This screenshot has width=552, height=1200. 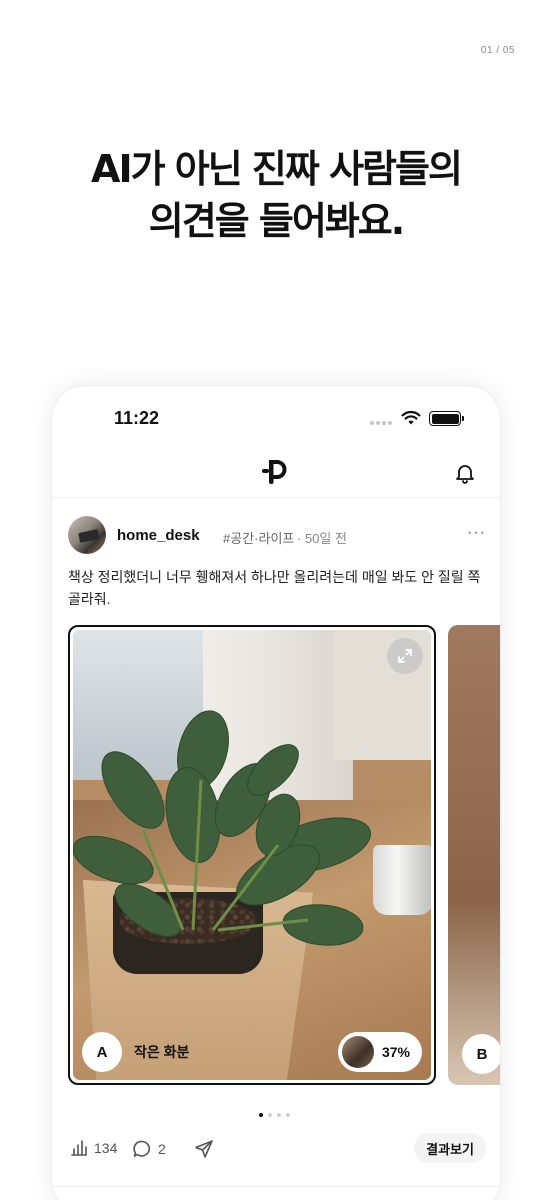 I want to click on battery-icon, so click(x=446, y=418).